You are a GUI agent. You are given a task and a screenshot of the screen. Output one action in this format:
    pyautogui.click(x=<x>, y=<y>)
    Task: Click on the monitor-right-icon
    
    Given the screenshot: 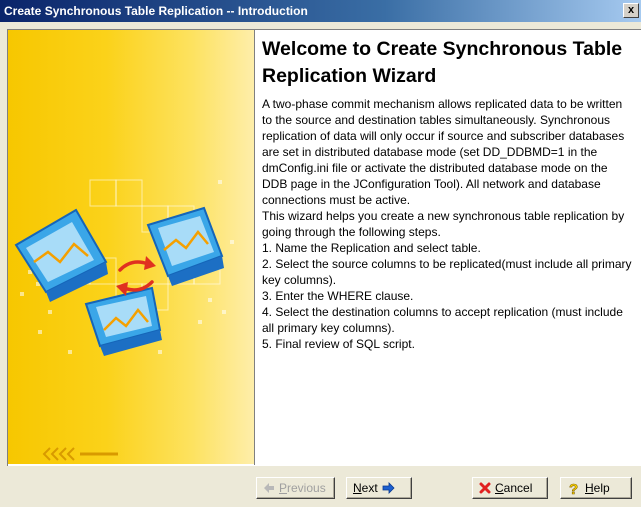 What is the action you would take?
    pyautogui.click(x=185, y=246)
    